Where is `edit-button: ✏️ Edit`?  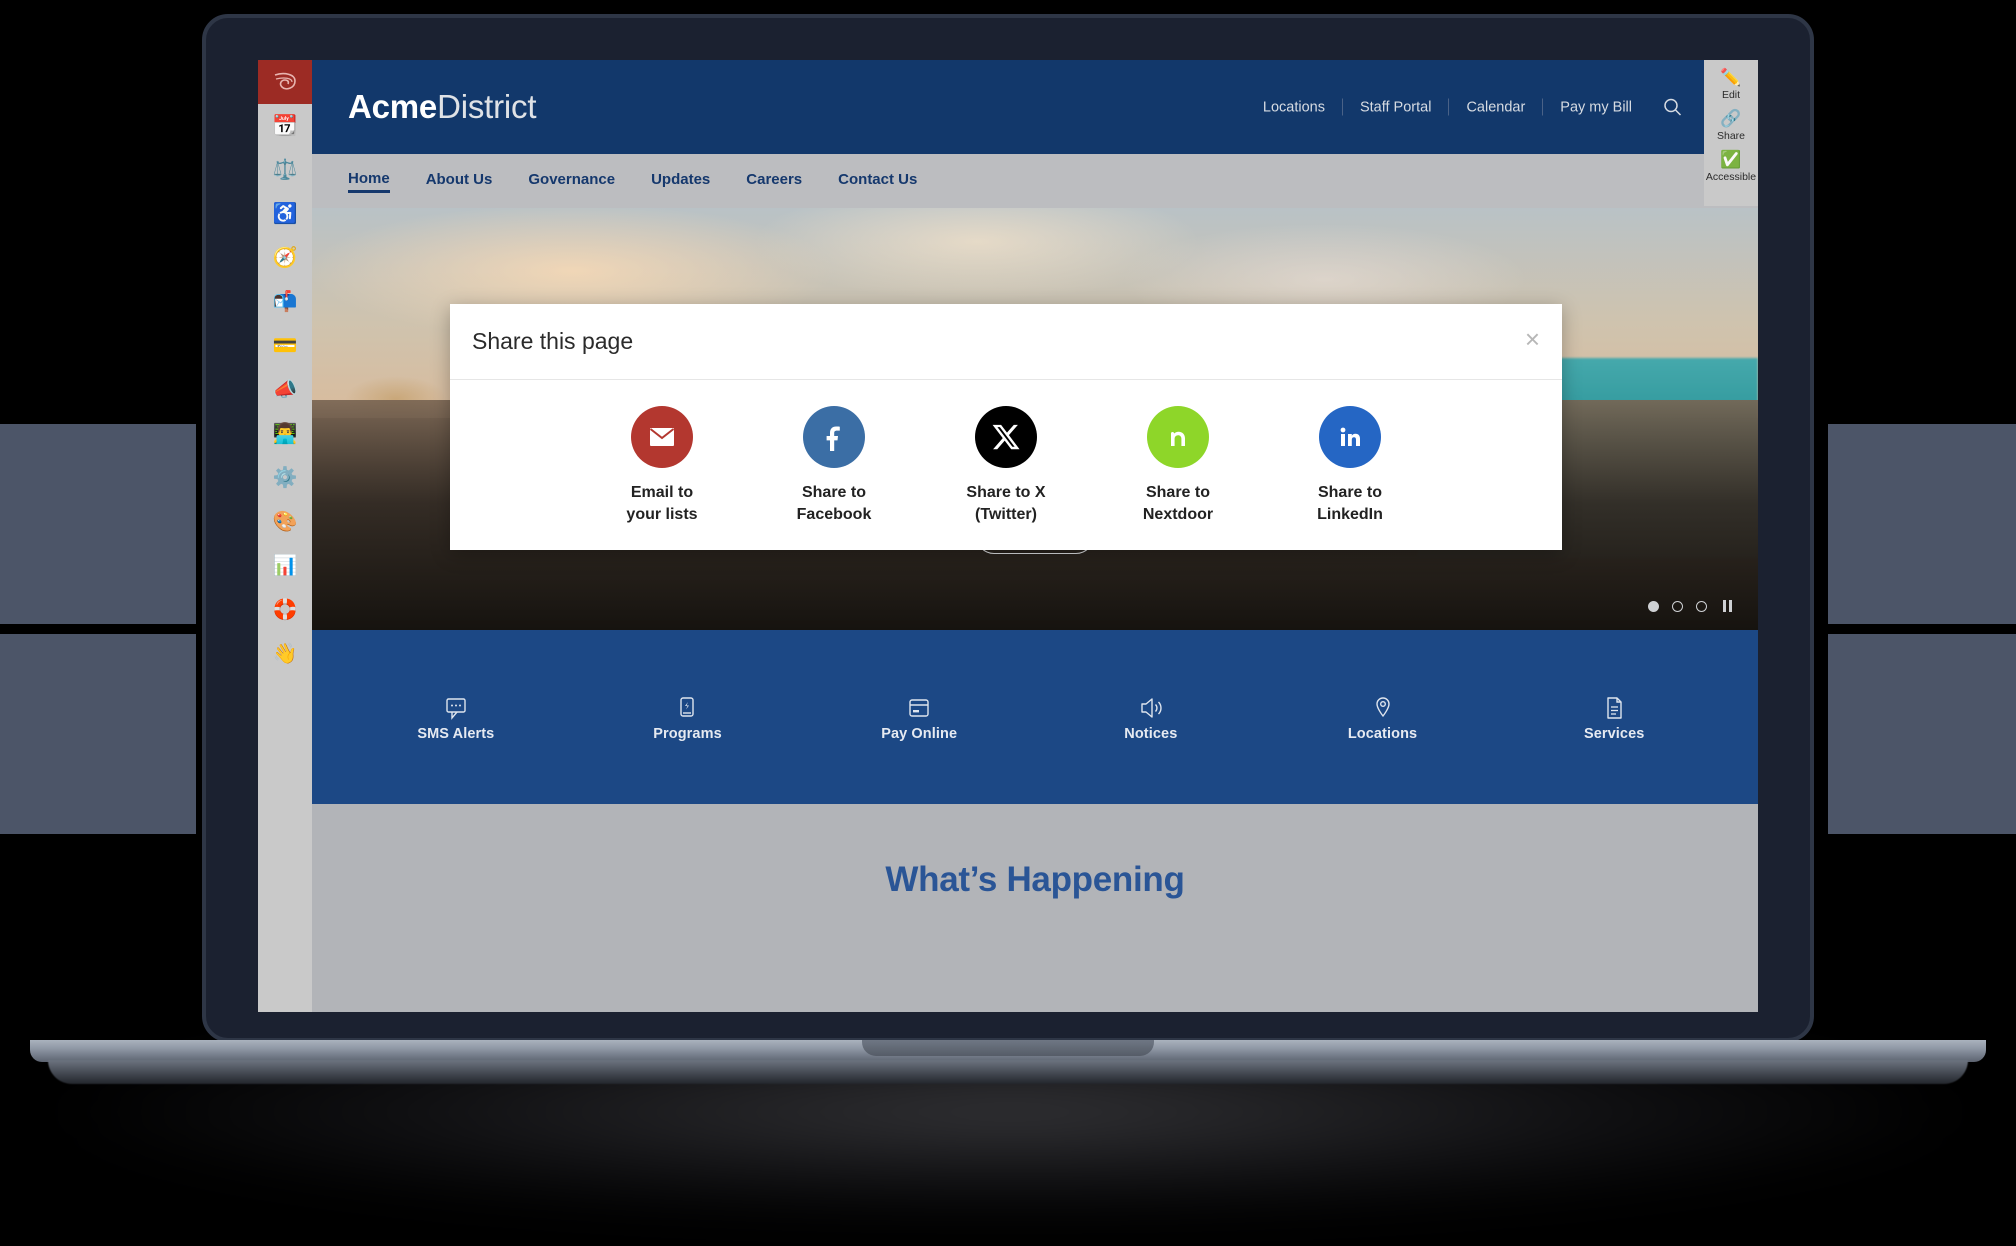 edit-button: ✏️ Edit is located at coordinates (1731, 84).